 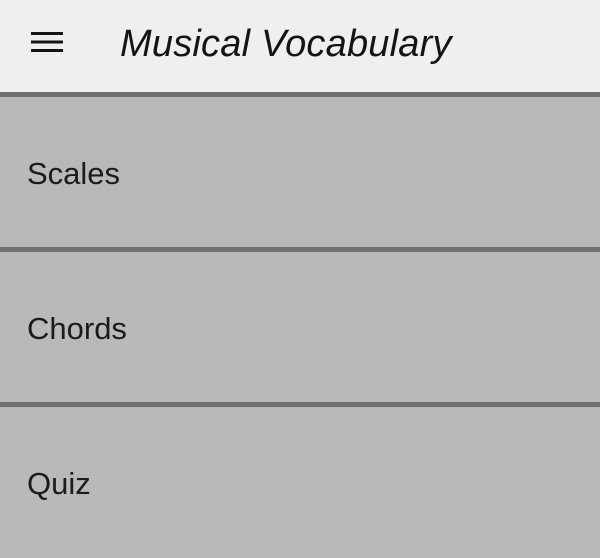 I want to click on app-title: Musical Vocabulary, so click(x=286, y=44).